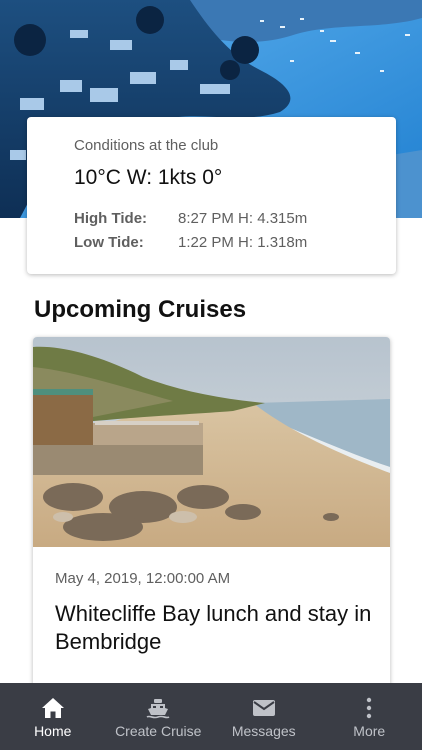  Describe the element at coordinates (140, 309) in the screenshot. I see `upcoming-cruises-heading: Upcoming Cruises` at that location.